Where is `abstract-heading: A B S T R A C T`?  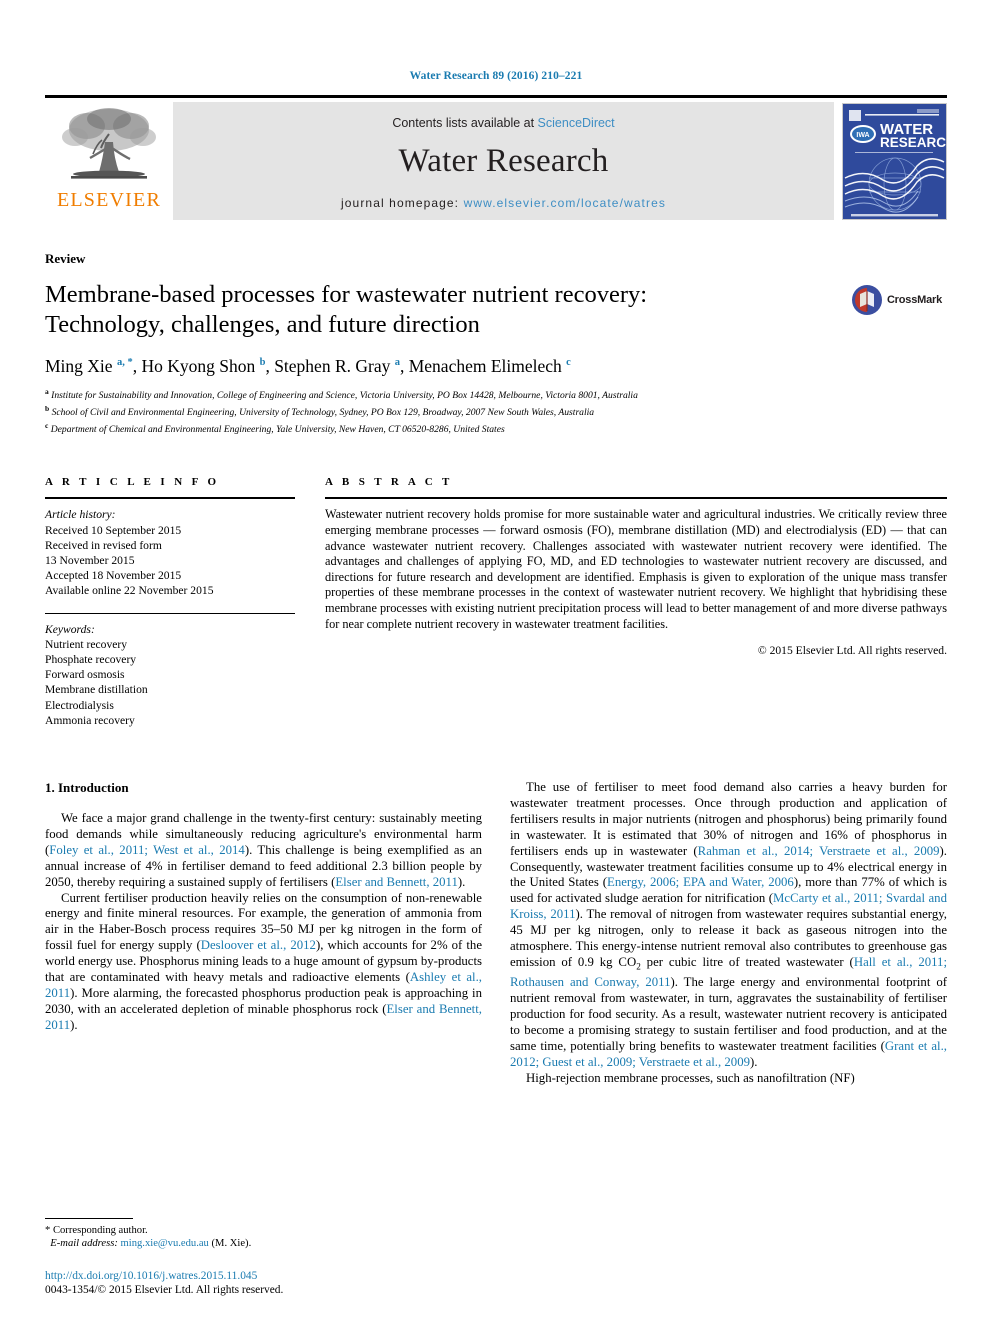 abstract-heading: A B S T R A C T is located at coordinates (389, 482).